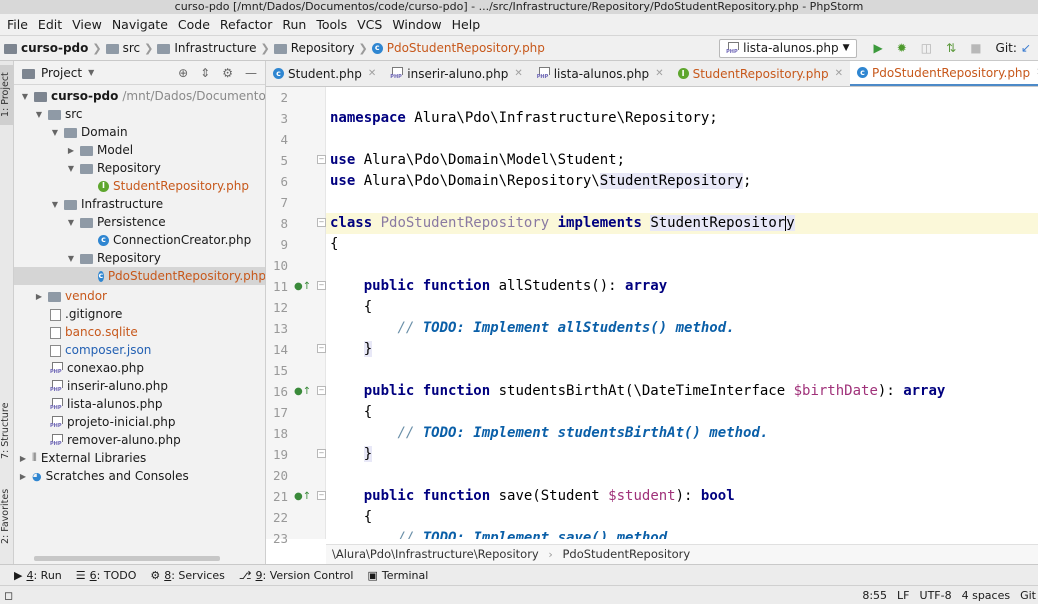 This screenshot has width=1038, height=604. I want to click on stop-icon: ■, so click(975, 48).